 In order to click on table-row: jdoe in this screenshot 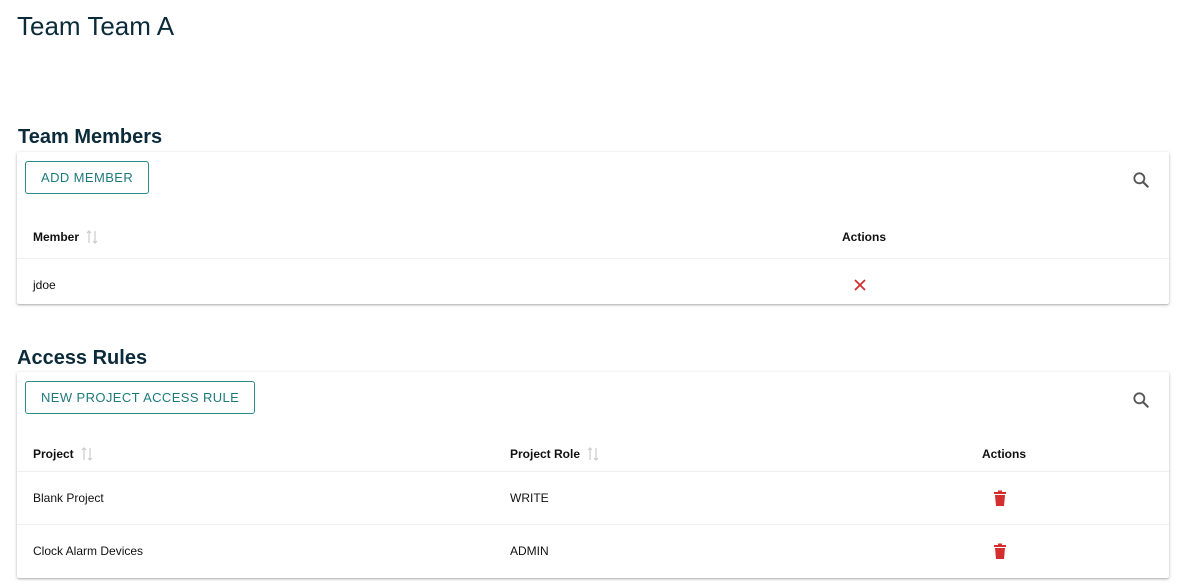, I will do `click(593, 284)`.